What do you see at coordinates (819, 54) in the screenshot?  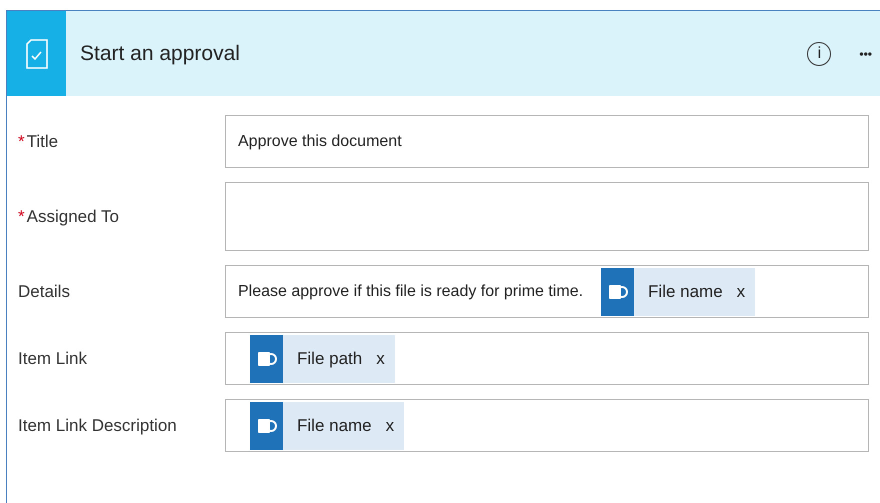 I see `info-button: i` at bounding box center [819, 54].